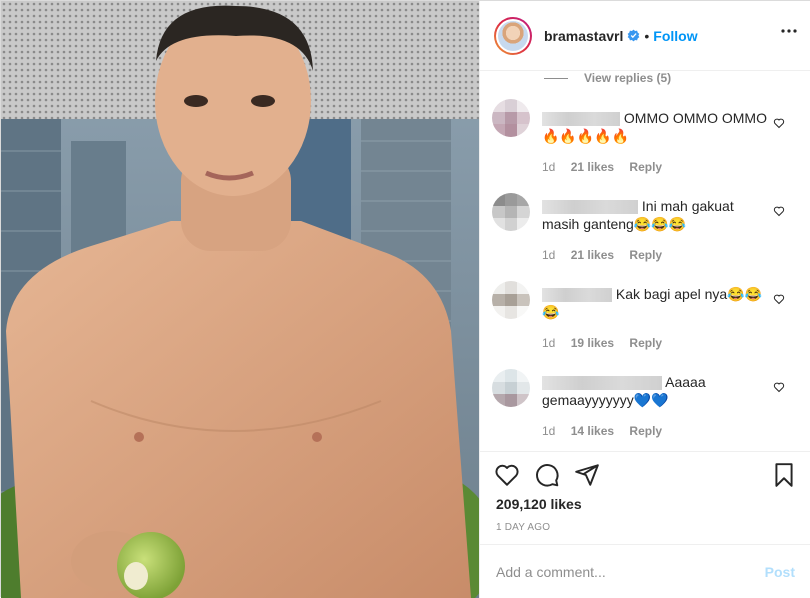 The width and height of the screenshot is (810, 598). What do you see at coordinates (628, 78) in the screenshot?
I see `view-replies-label: View replies (5)` at bounding box center [628, 78].